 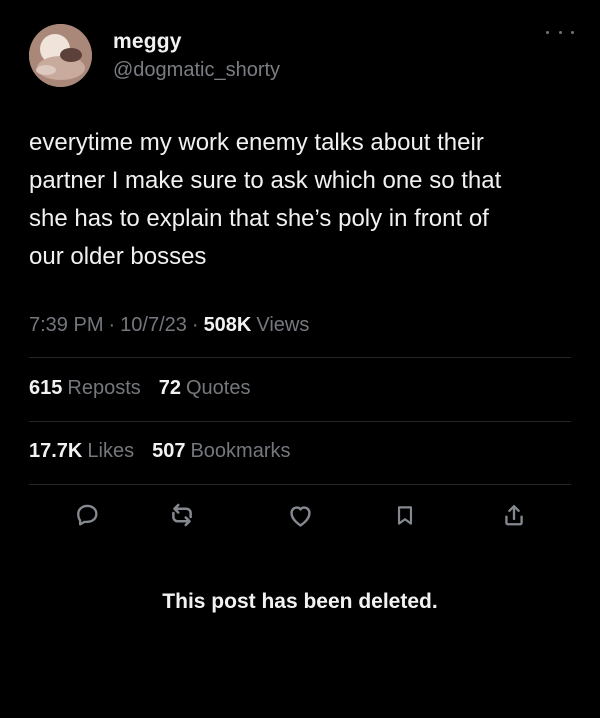 What do you see at coordinates (301, 56) in the screenshot?
I see `post-header: meggy @dogmatic_shorty` at bounding box center [301, 56].